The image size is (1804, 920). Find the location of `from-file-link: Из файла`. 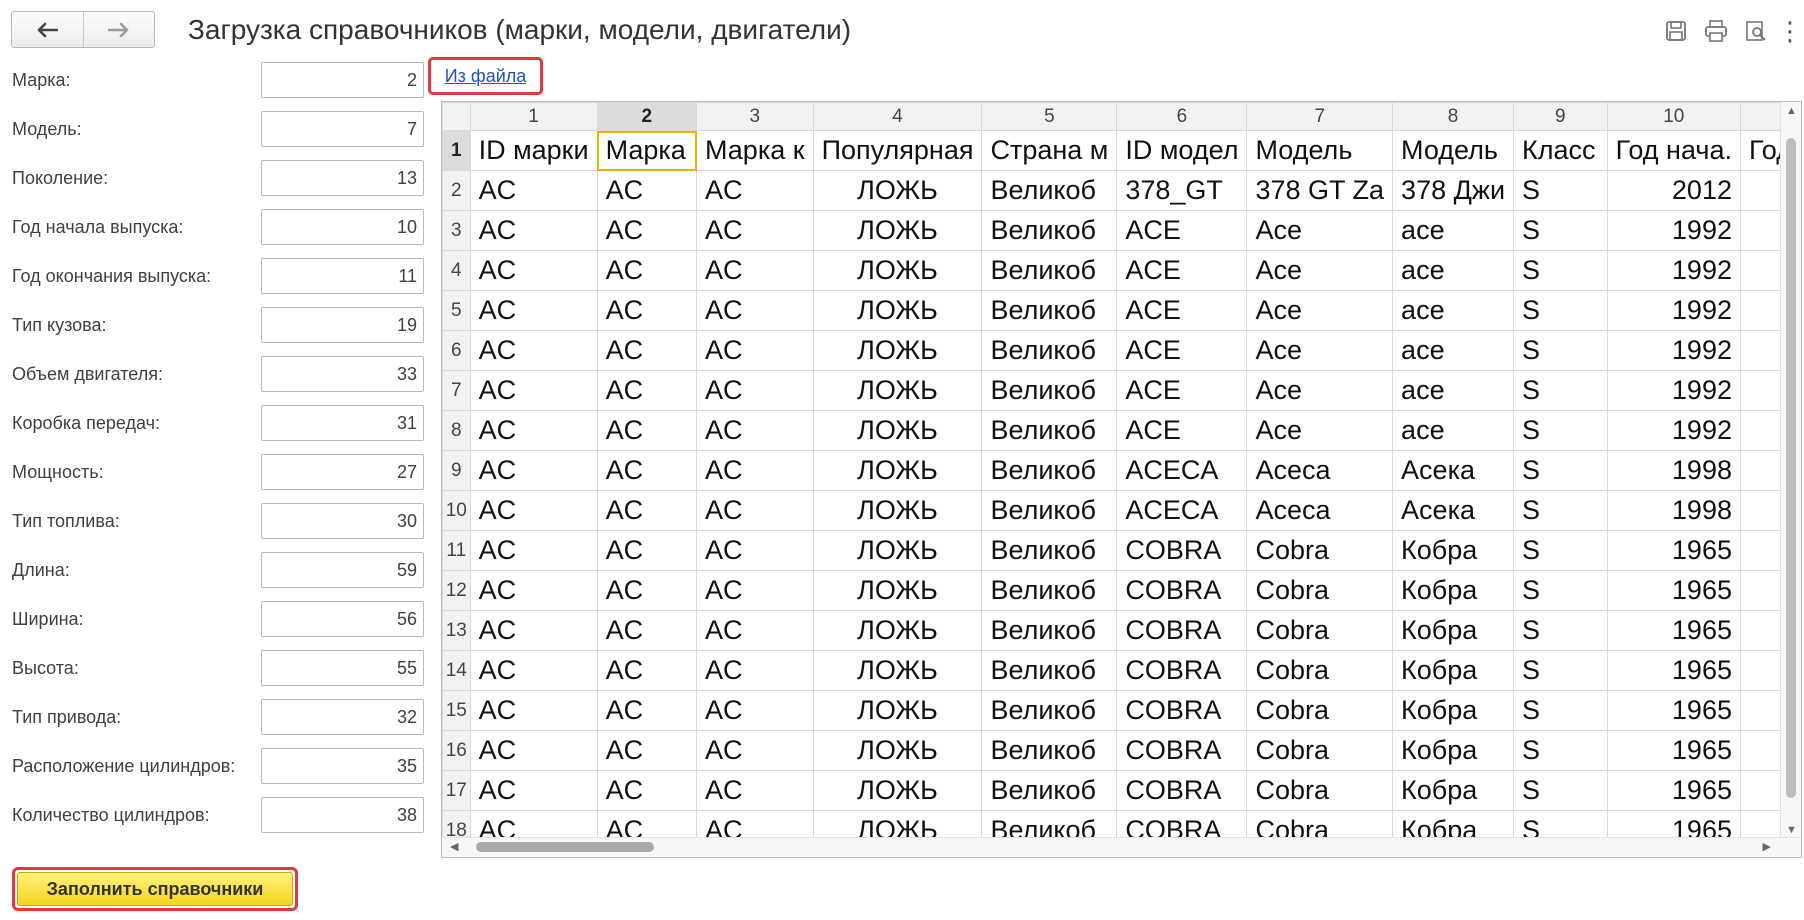

from-file-link: Из файла is located at coordinates (486, 76).